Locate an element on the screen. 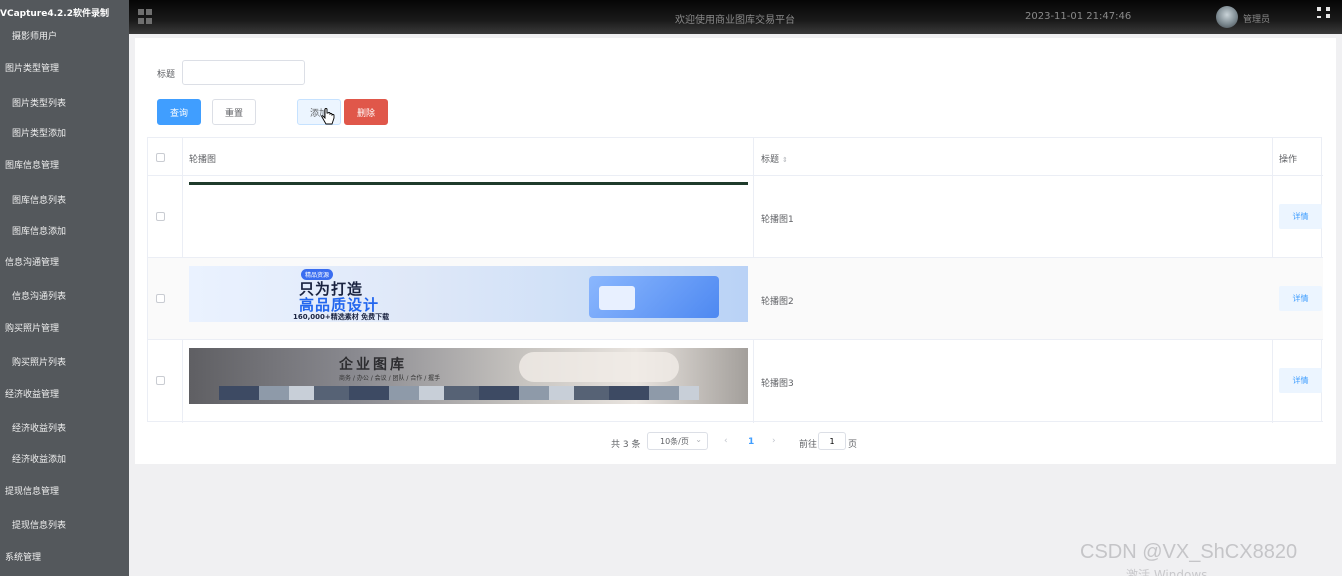 This screenshot has height=576, width=1342. pagination: 共 3 条 10条/页 ⌄ ‹ 1 › 前往 页 is located at coordinates (735, 443).